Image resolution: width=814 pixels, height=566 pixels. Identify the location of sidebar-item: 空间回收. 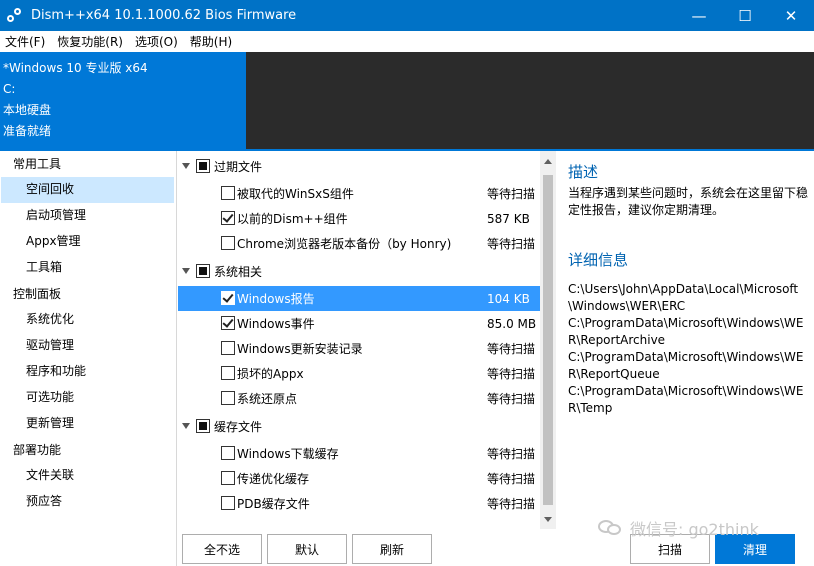
(87, 190).